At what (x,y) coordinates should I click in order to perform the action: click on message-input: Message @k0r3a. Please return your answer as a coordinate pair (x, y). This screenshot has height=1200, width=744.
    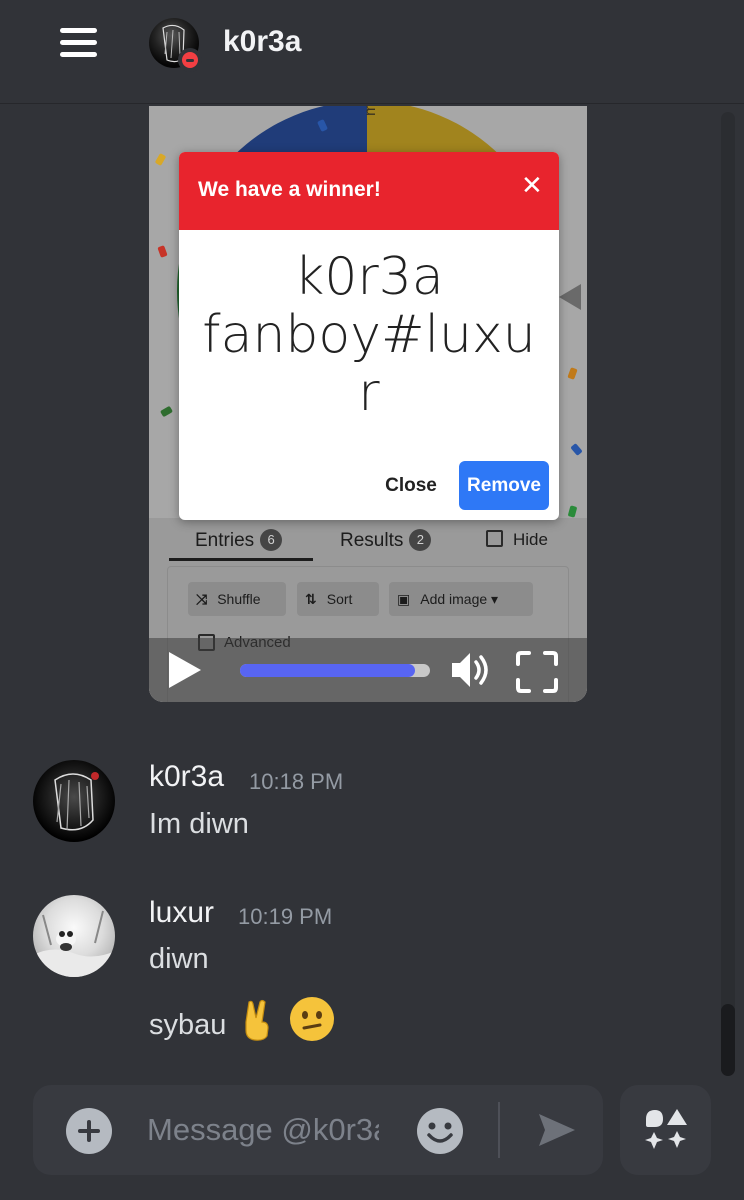
    Looking at the image, I should click on (263, 1132).